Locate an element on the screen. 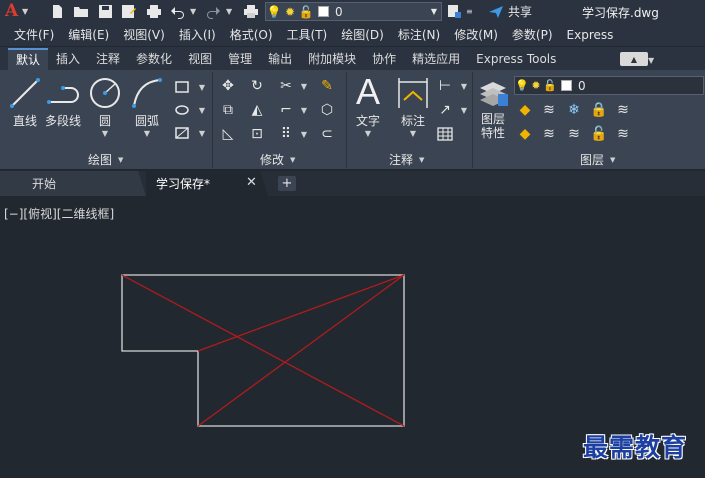  leader-dropdown-icon: ▼ is located at coordinates (464, 110).